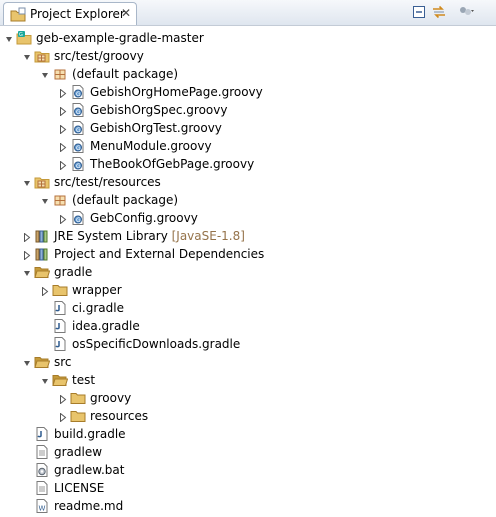 The image size is (496, 517). I want to click on tree-item-label: resources, so click(119, 416).